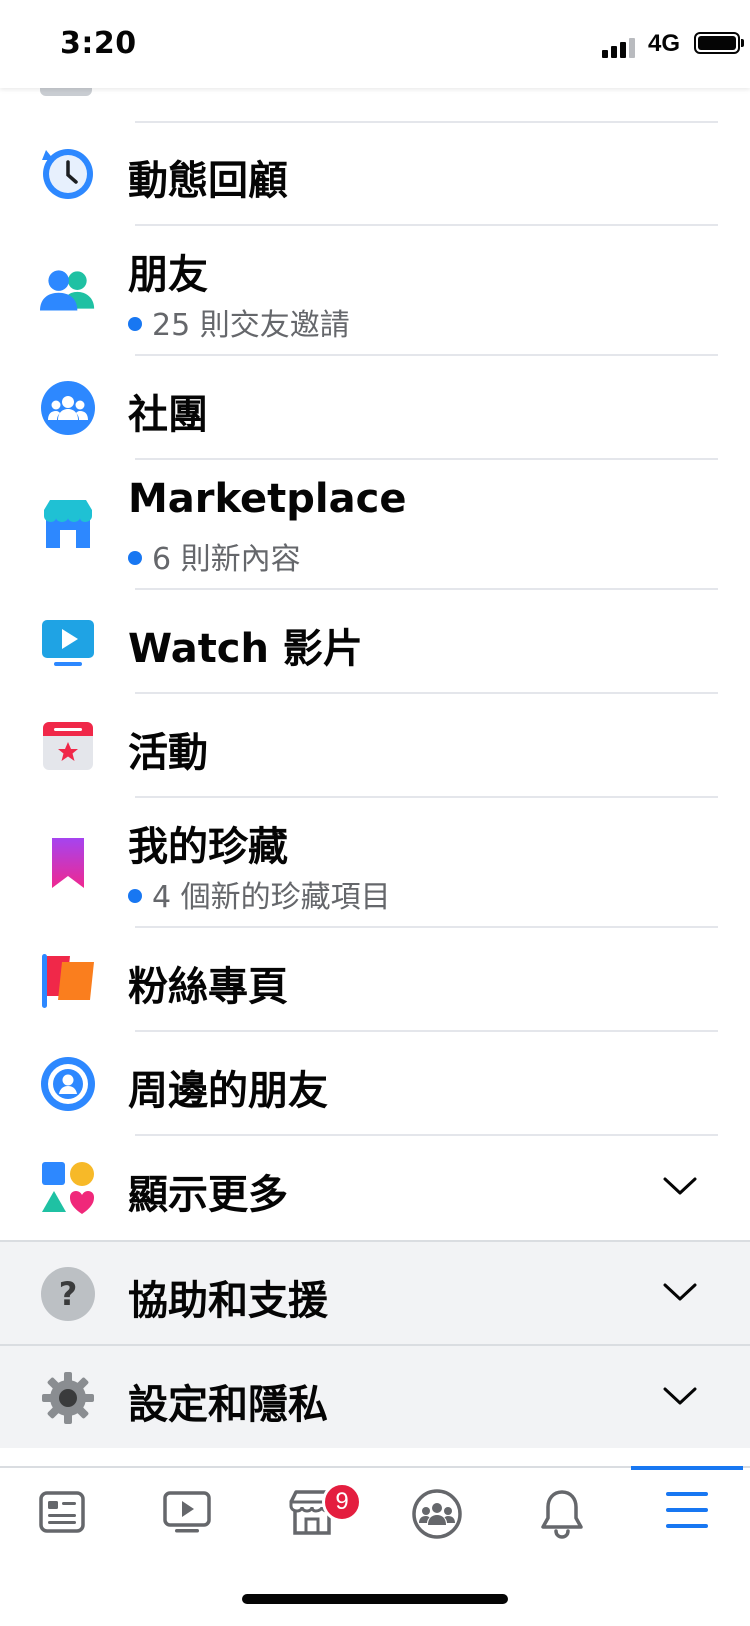 This screenshot has height=1626, width=750. Describe the element at coordinates (664, 43) in the screenshot. I see `network-type: 4G` at that location.